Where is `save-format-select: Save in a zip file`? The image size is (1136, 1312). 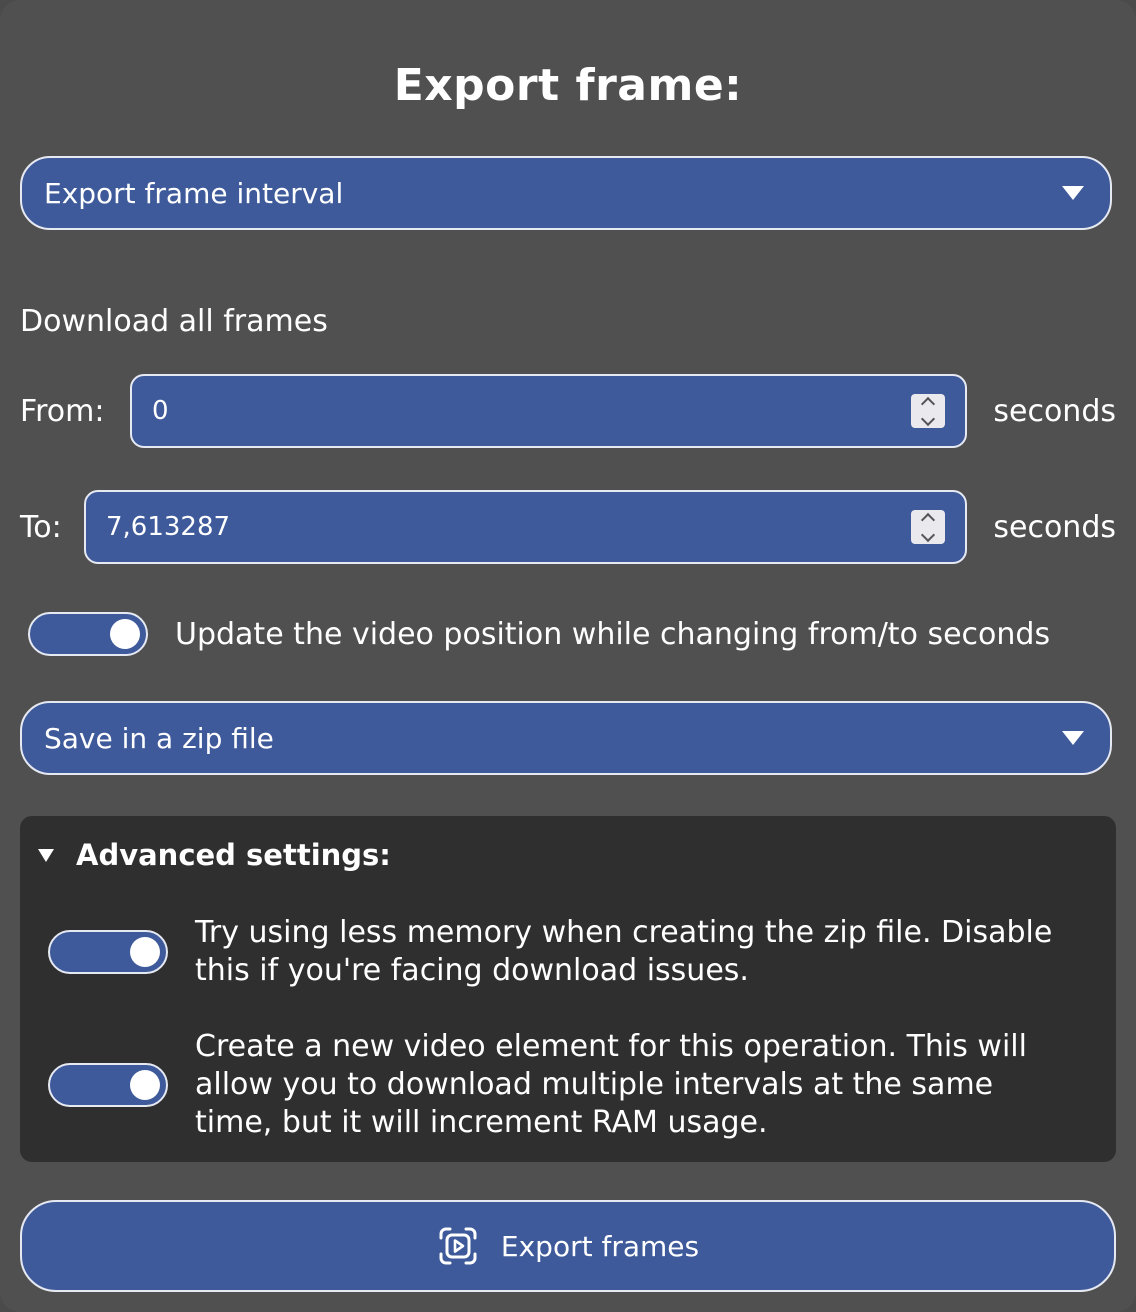
save-format-select: Save in a zip file is located at coordinates (566, 738).